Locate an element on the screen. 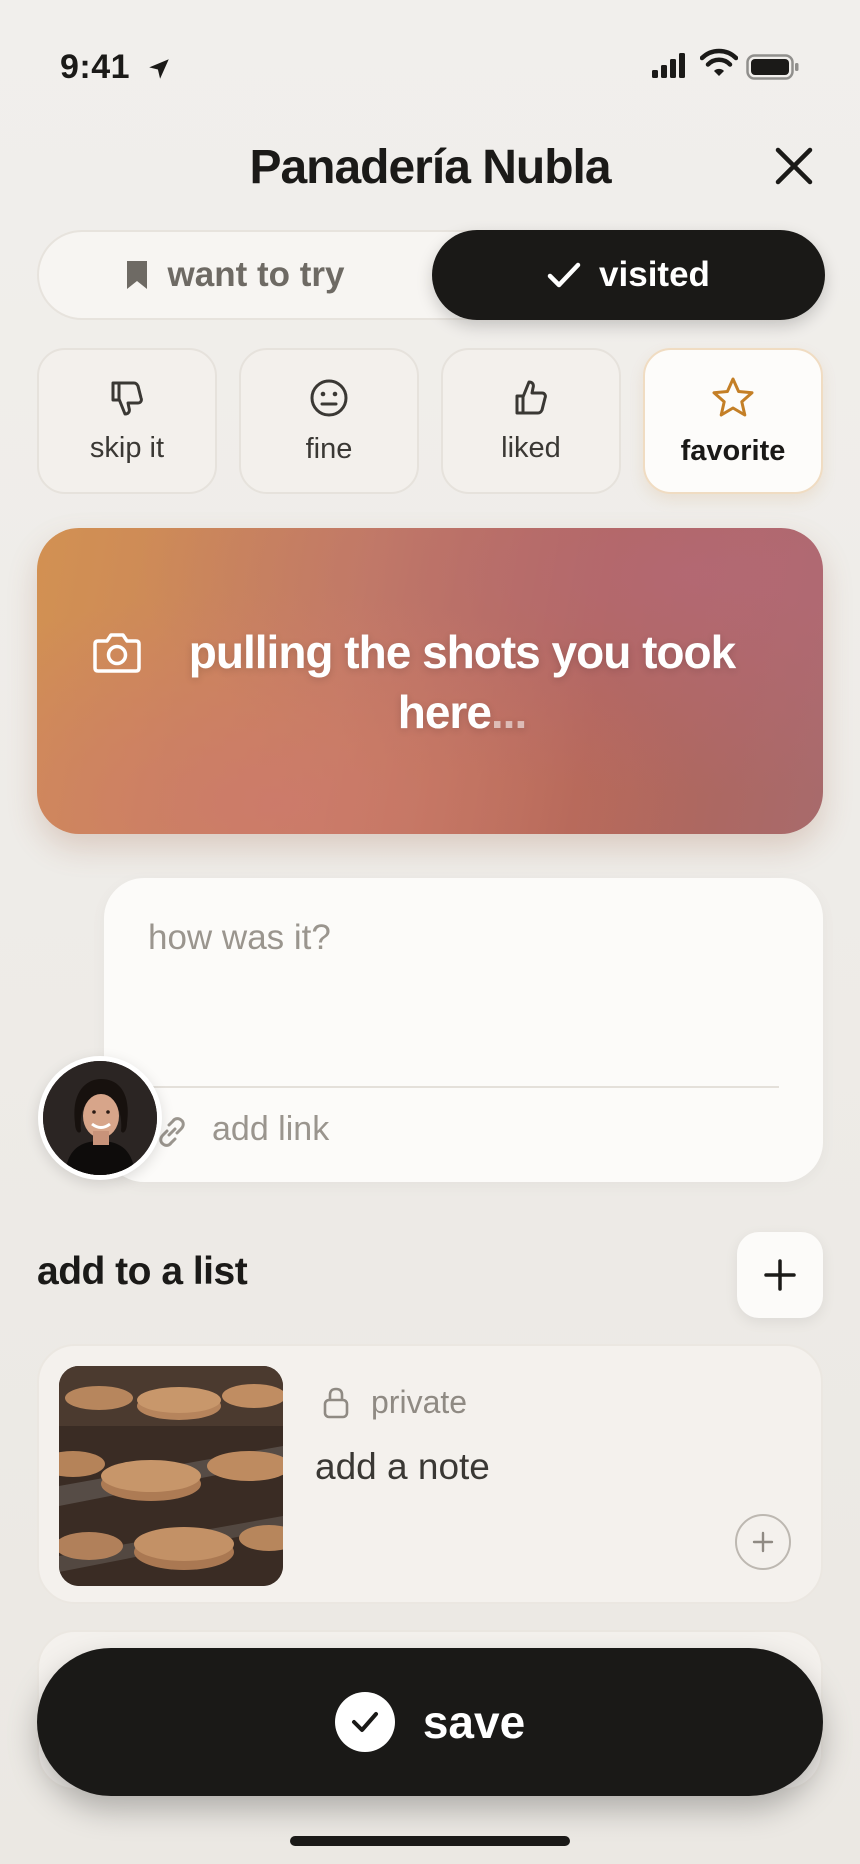 This screenshot has height=1864, width=860. want-to-try-option: want to try is located at coordinates (234, 275).